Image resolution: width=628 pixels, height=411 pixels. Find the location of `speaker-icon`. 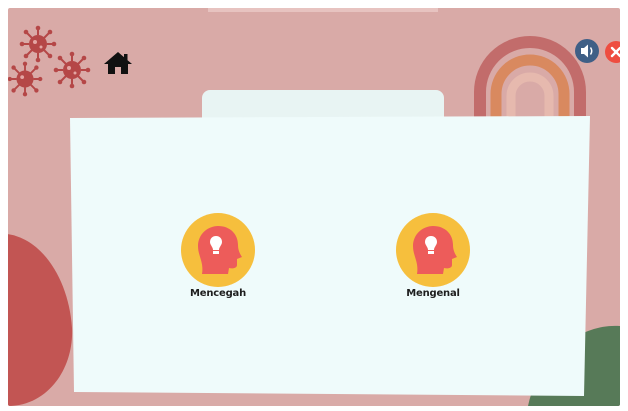

speaker-icon is located at coordinates (587, 51).